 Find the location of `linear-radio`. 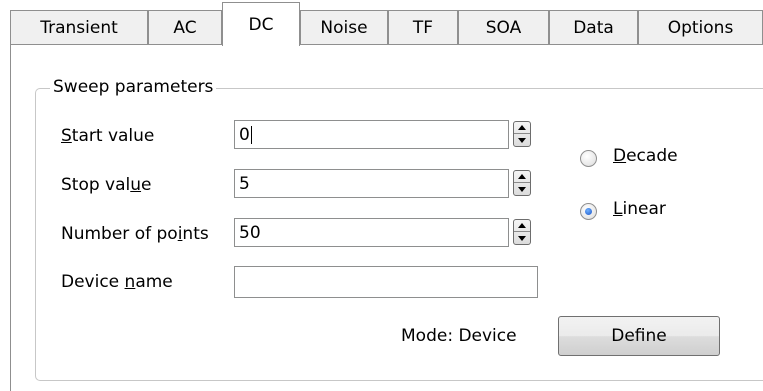

linear-radio is located at coordinates (588, 211).